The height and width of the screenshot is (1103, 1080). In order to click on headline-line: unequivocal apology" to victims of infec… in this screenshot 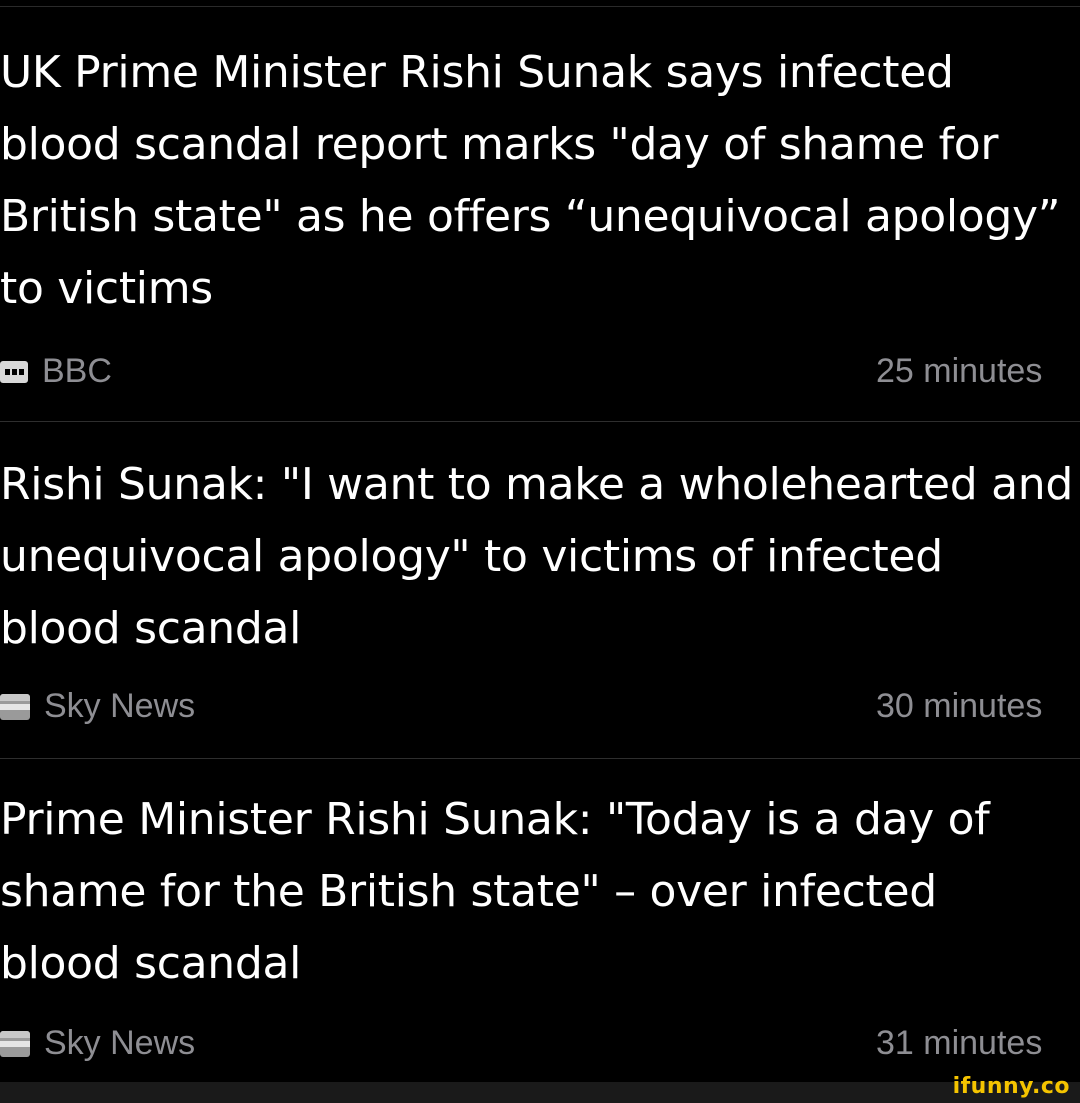, I will do `click(471, 556)`.